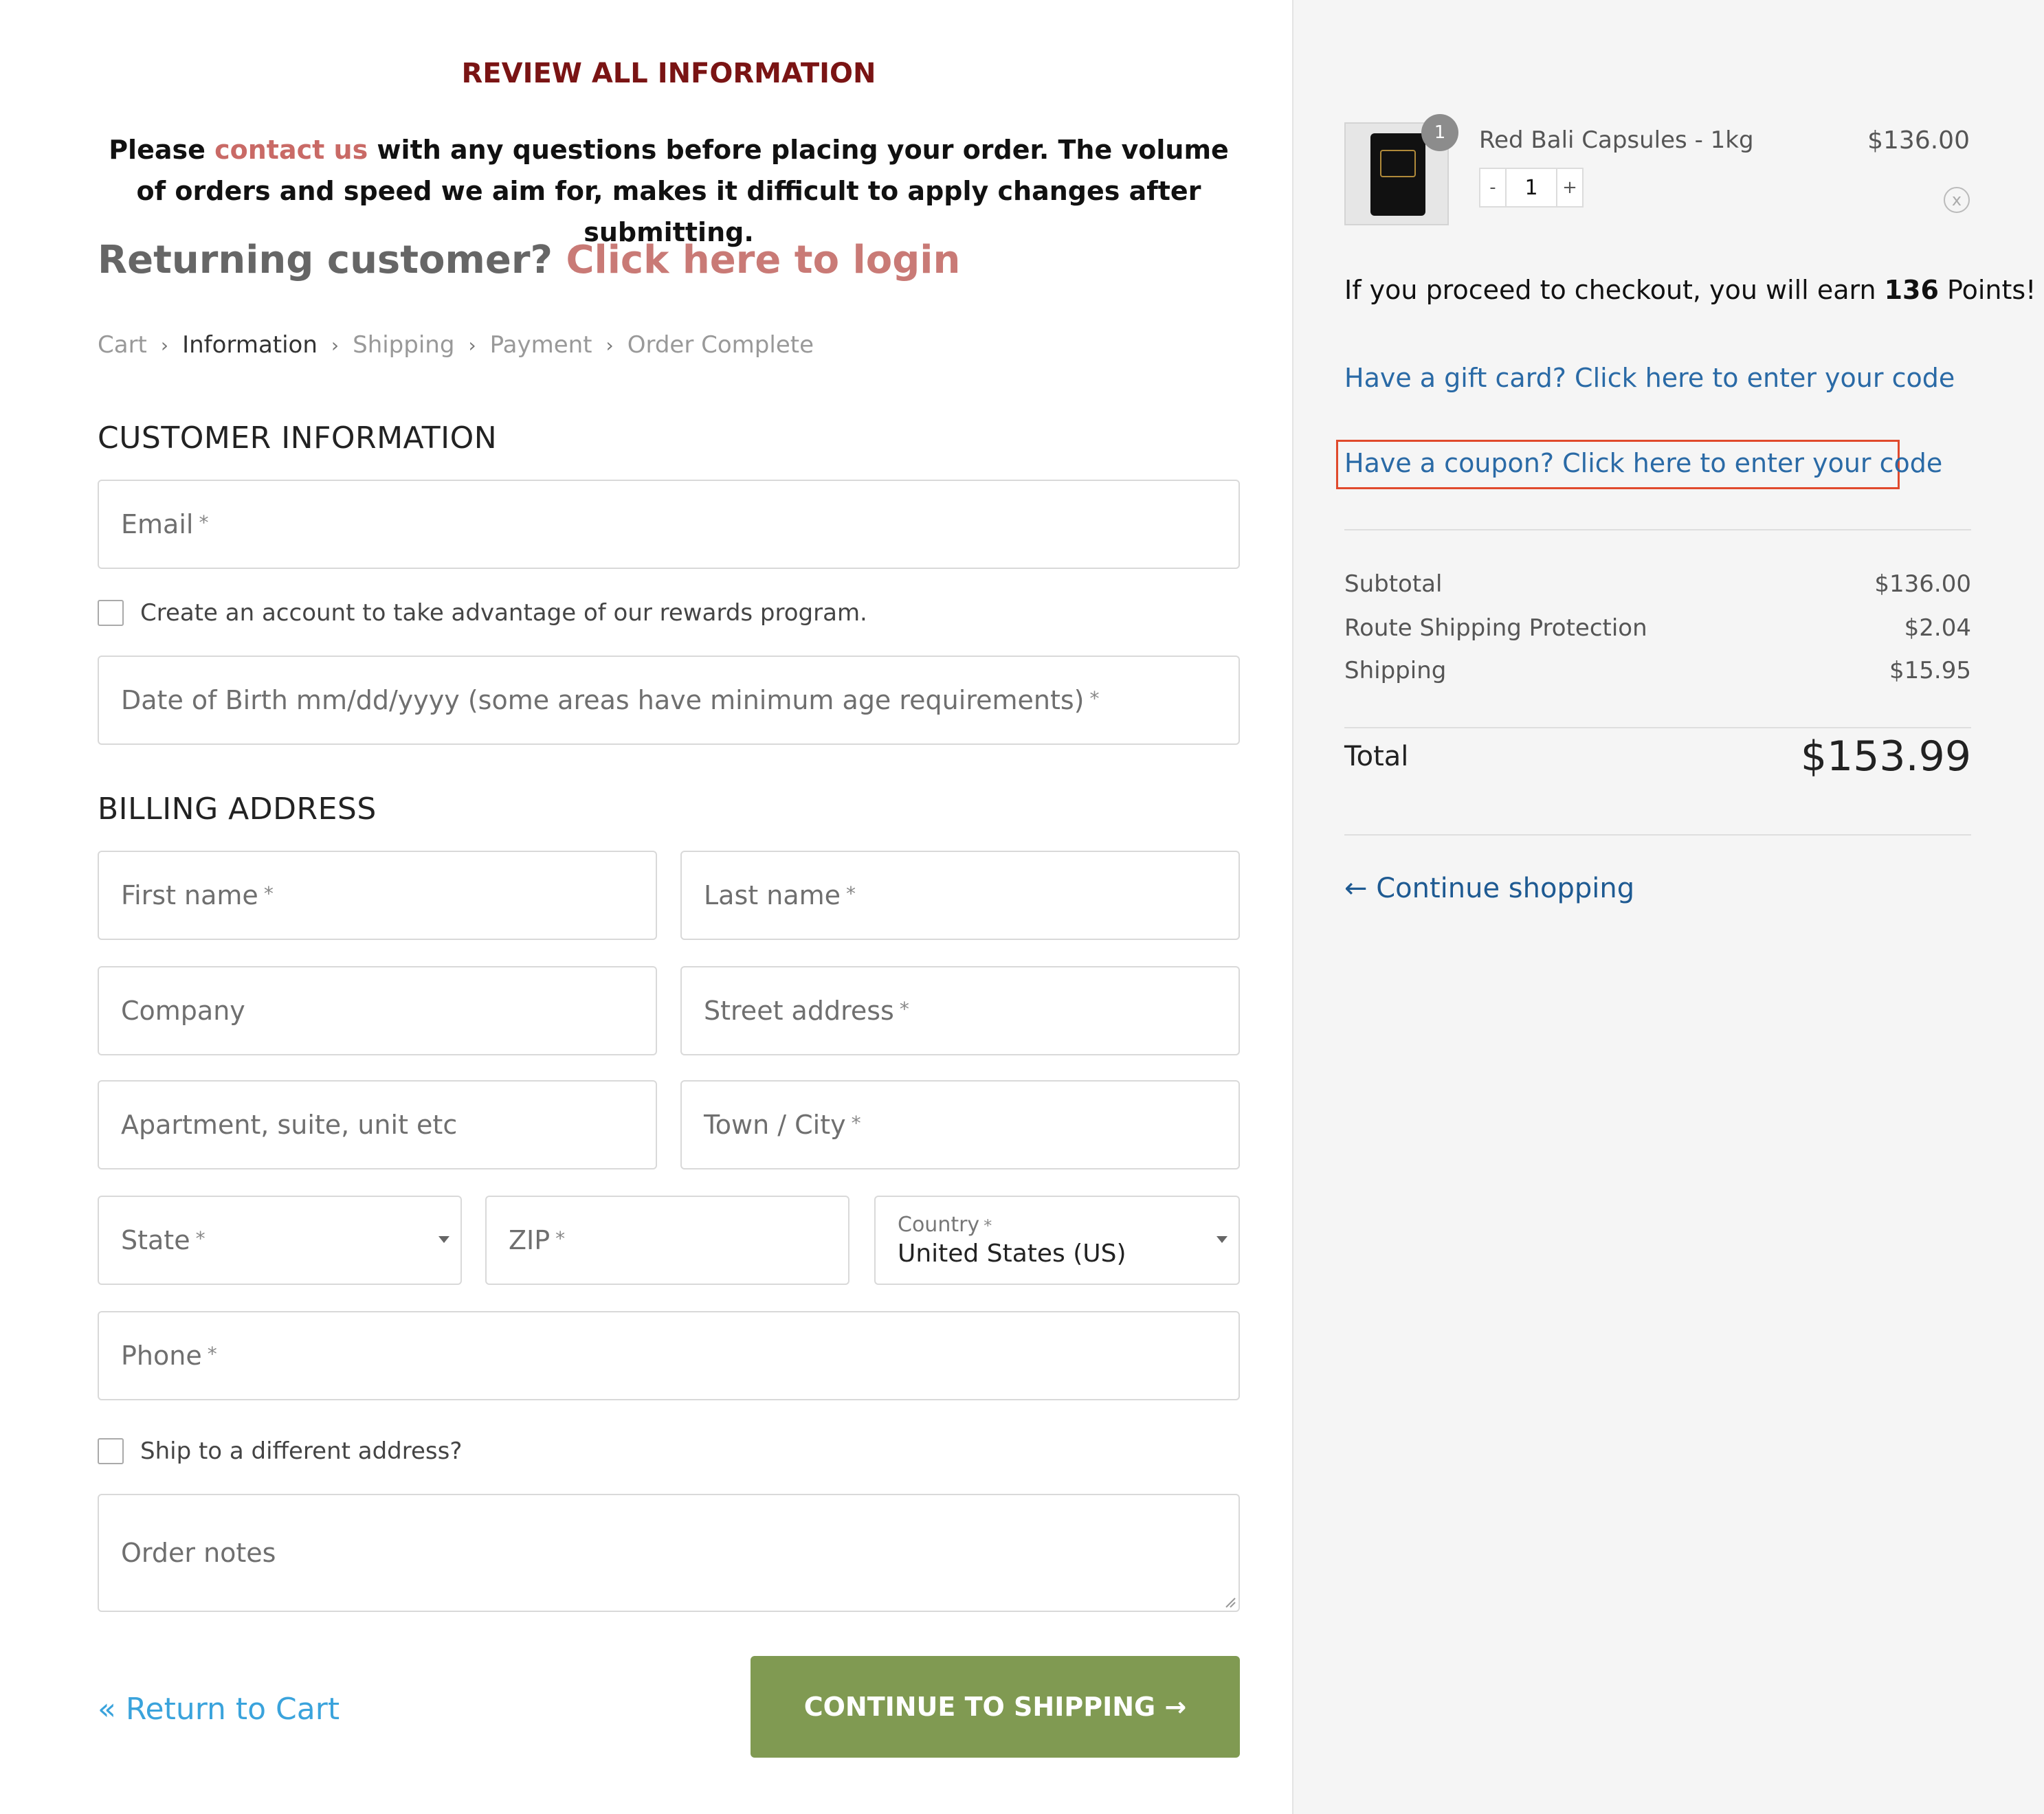 The width and height of the screenshot is (2044, 1814). Describe the element at coordinates (1496, 628) in the screenshot. I see `route-label: Route Shipping Protection` at that location.